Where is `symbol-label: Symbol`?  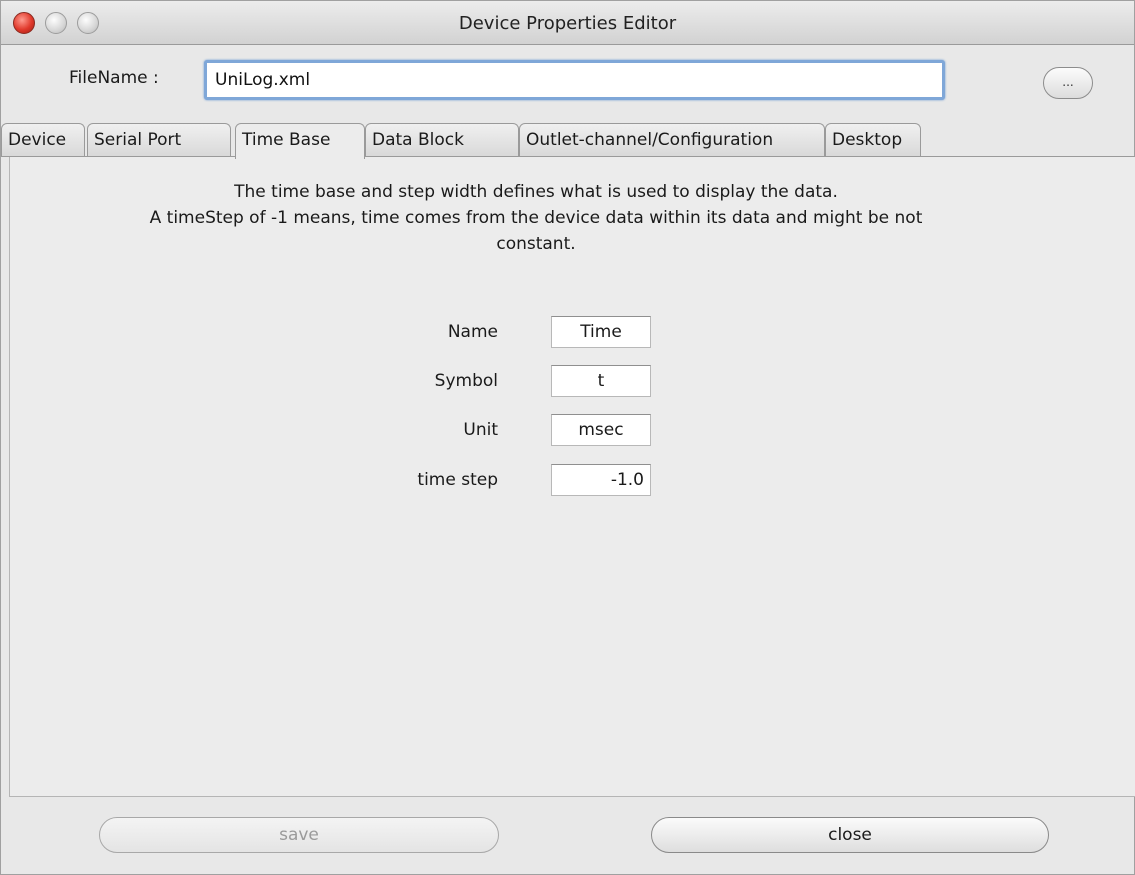
symbol-label: Symbol is located at coordinates (466, 381).